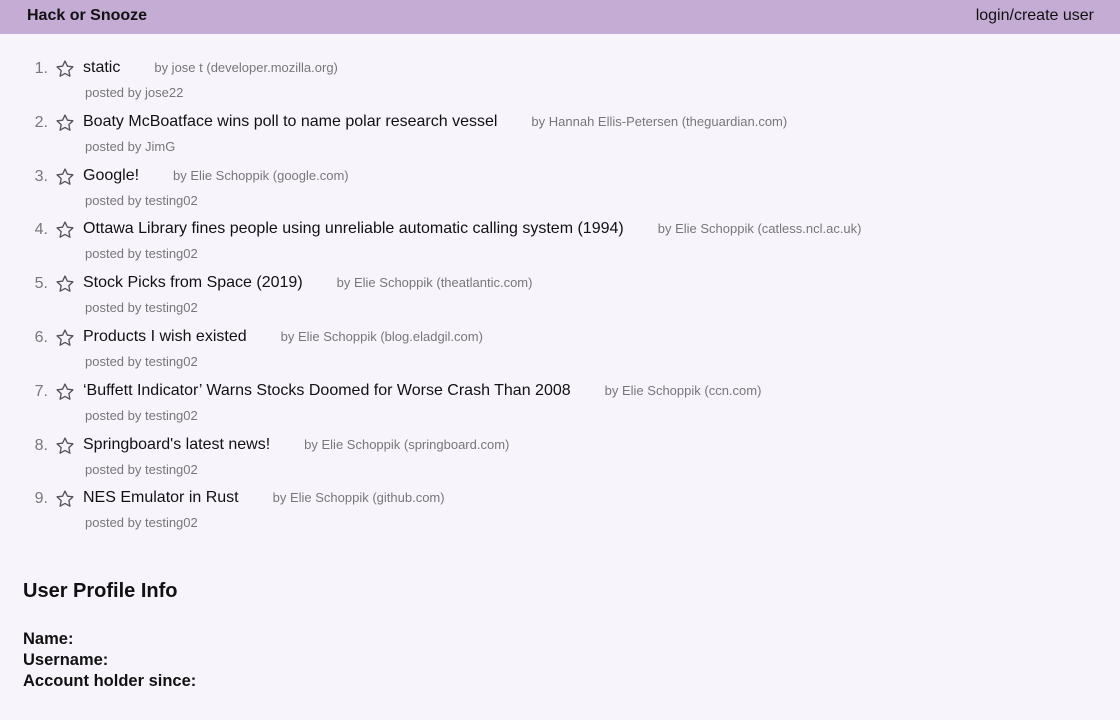 This screenshot has height=720, width=1120. What do you see at coordinates (134, 92) in the screenshot?
I see `story-poster: posted by jose22` at bounding box center [134, 92].